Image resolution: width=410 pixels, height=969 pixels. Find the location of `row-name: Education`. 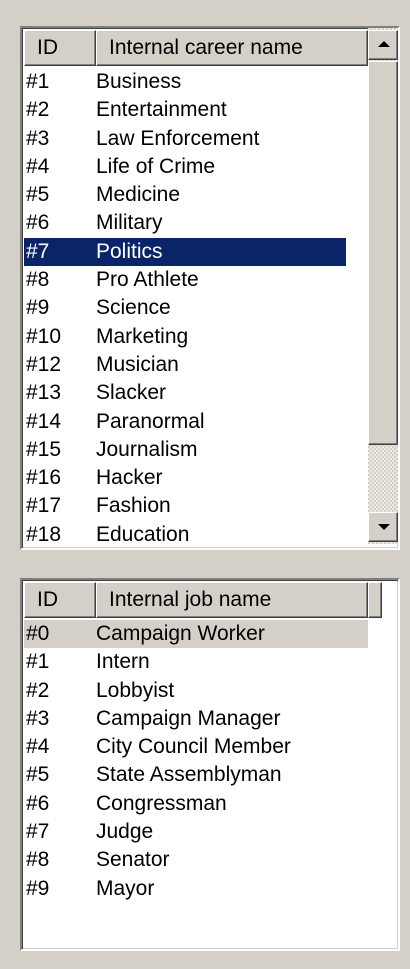

row-name: Education is located at coordinates (143, 534).